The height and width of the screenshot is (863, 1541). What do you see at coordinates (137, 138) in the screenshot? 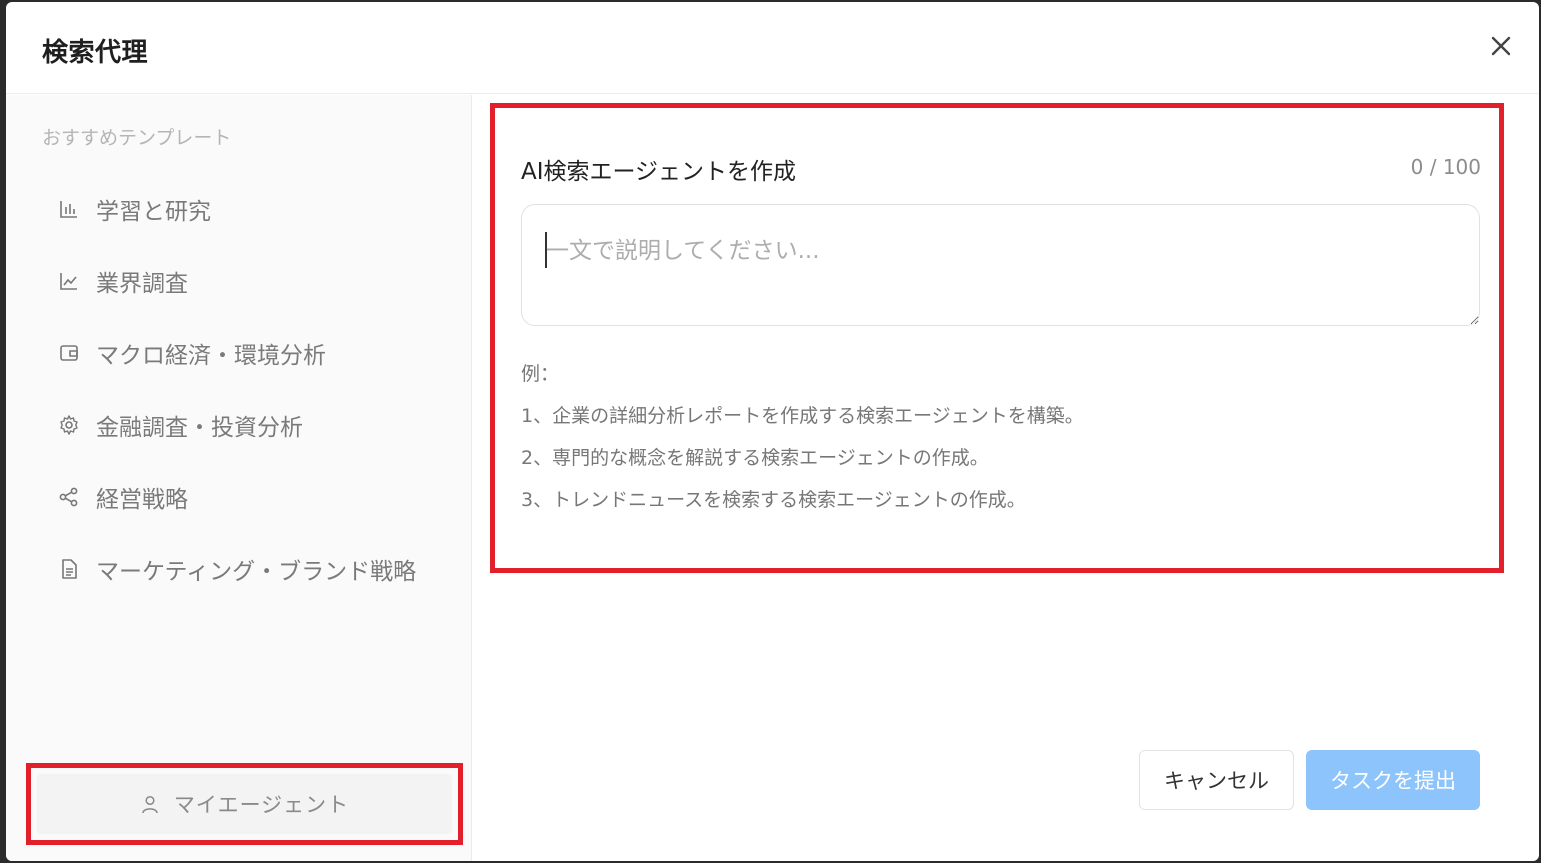
I see `sidebar-heading: おすすめテンプレート` at bounding box center [137, 138].